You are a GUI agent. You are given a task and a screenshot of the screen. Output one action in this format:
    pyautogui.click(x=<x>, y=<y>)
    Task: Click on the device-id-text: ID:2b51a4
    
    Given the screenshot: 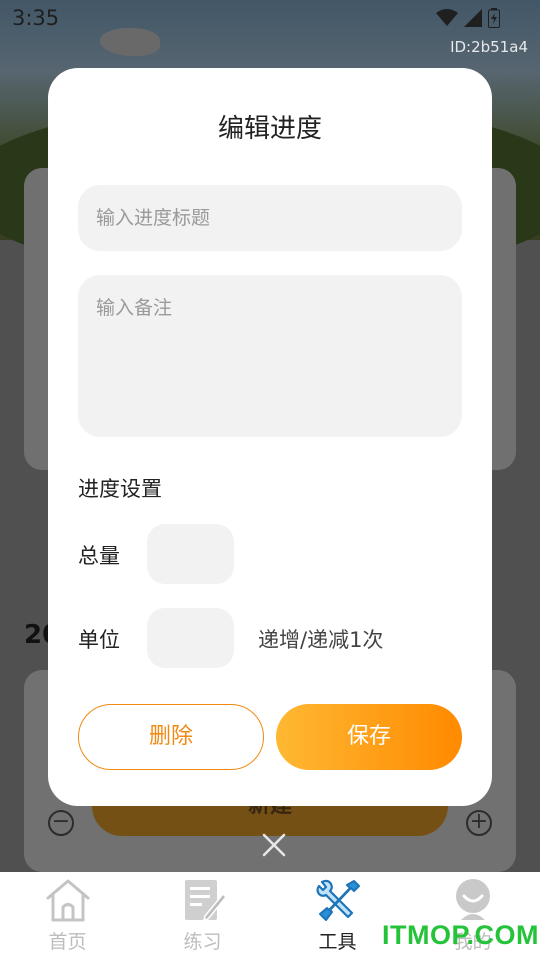 What is the action you would take?
    pyautogui.click(x=489, y=47)
    